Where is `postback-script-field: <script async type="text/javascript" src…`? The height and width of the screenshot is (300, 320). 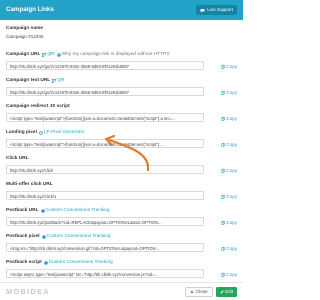 postback-script-field: <script async type="text/javascript" src… is located at coordinates (105, 273).